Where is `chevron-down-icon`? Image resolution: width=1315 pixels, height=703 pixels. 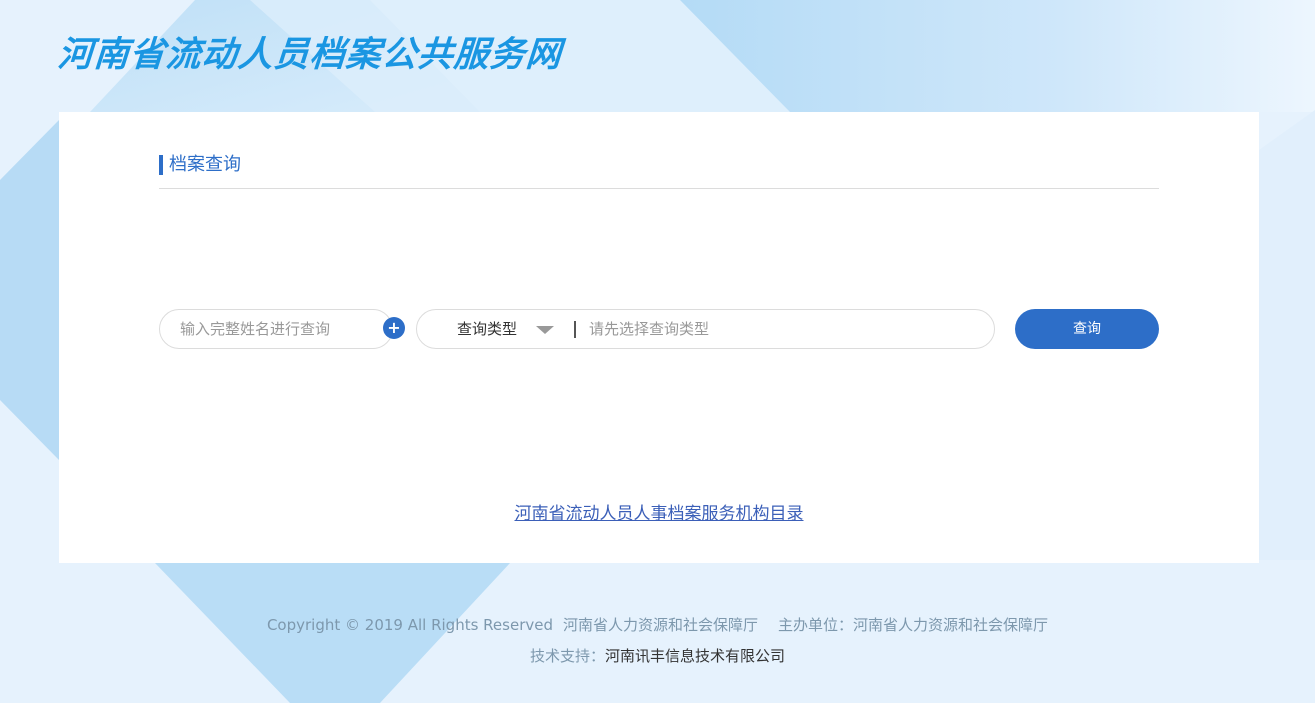
chevron-down-icon is located at coordinates (545, 330).